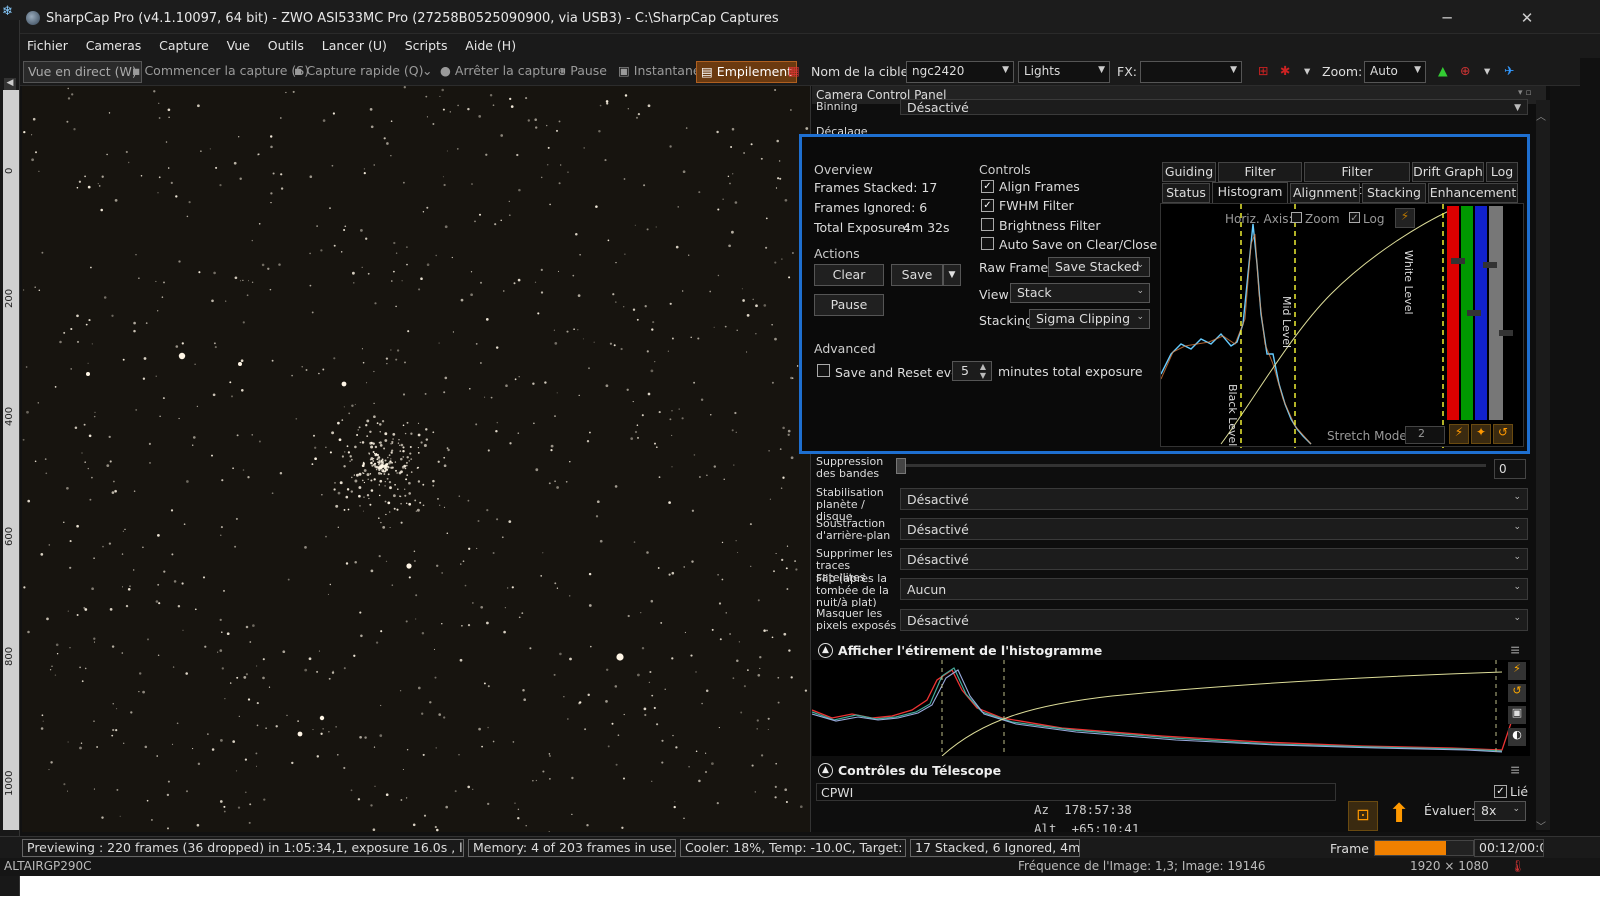  I want to click on park-icon: ⊡, so click(1363, 816).